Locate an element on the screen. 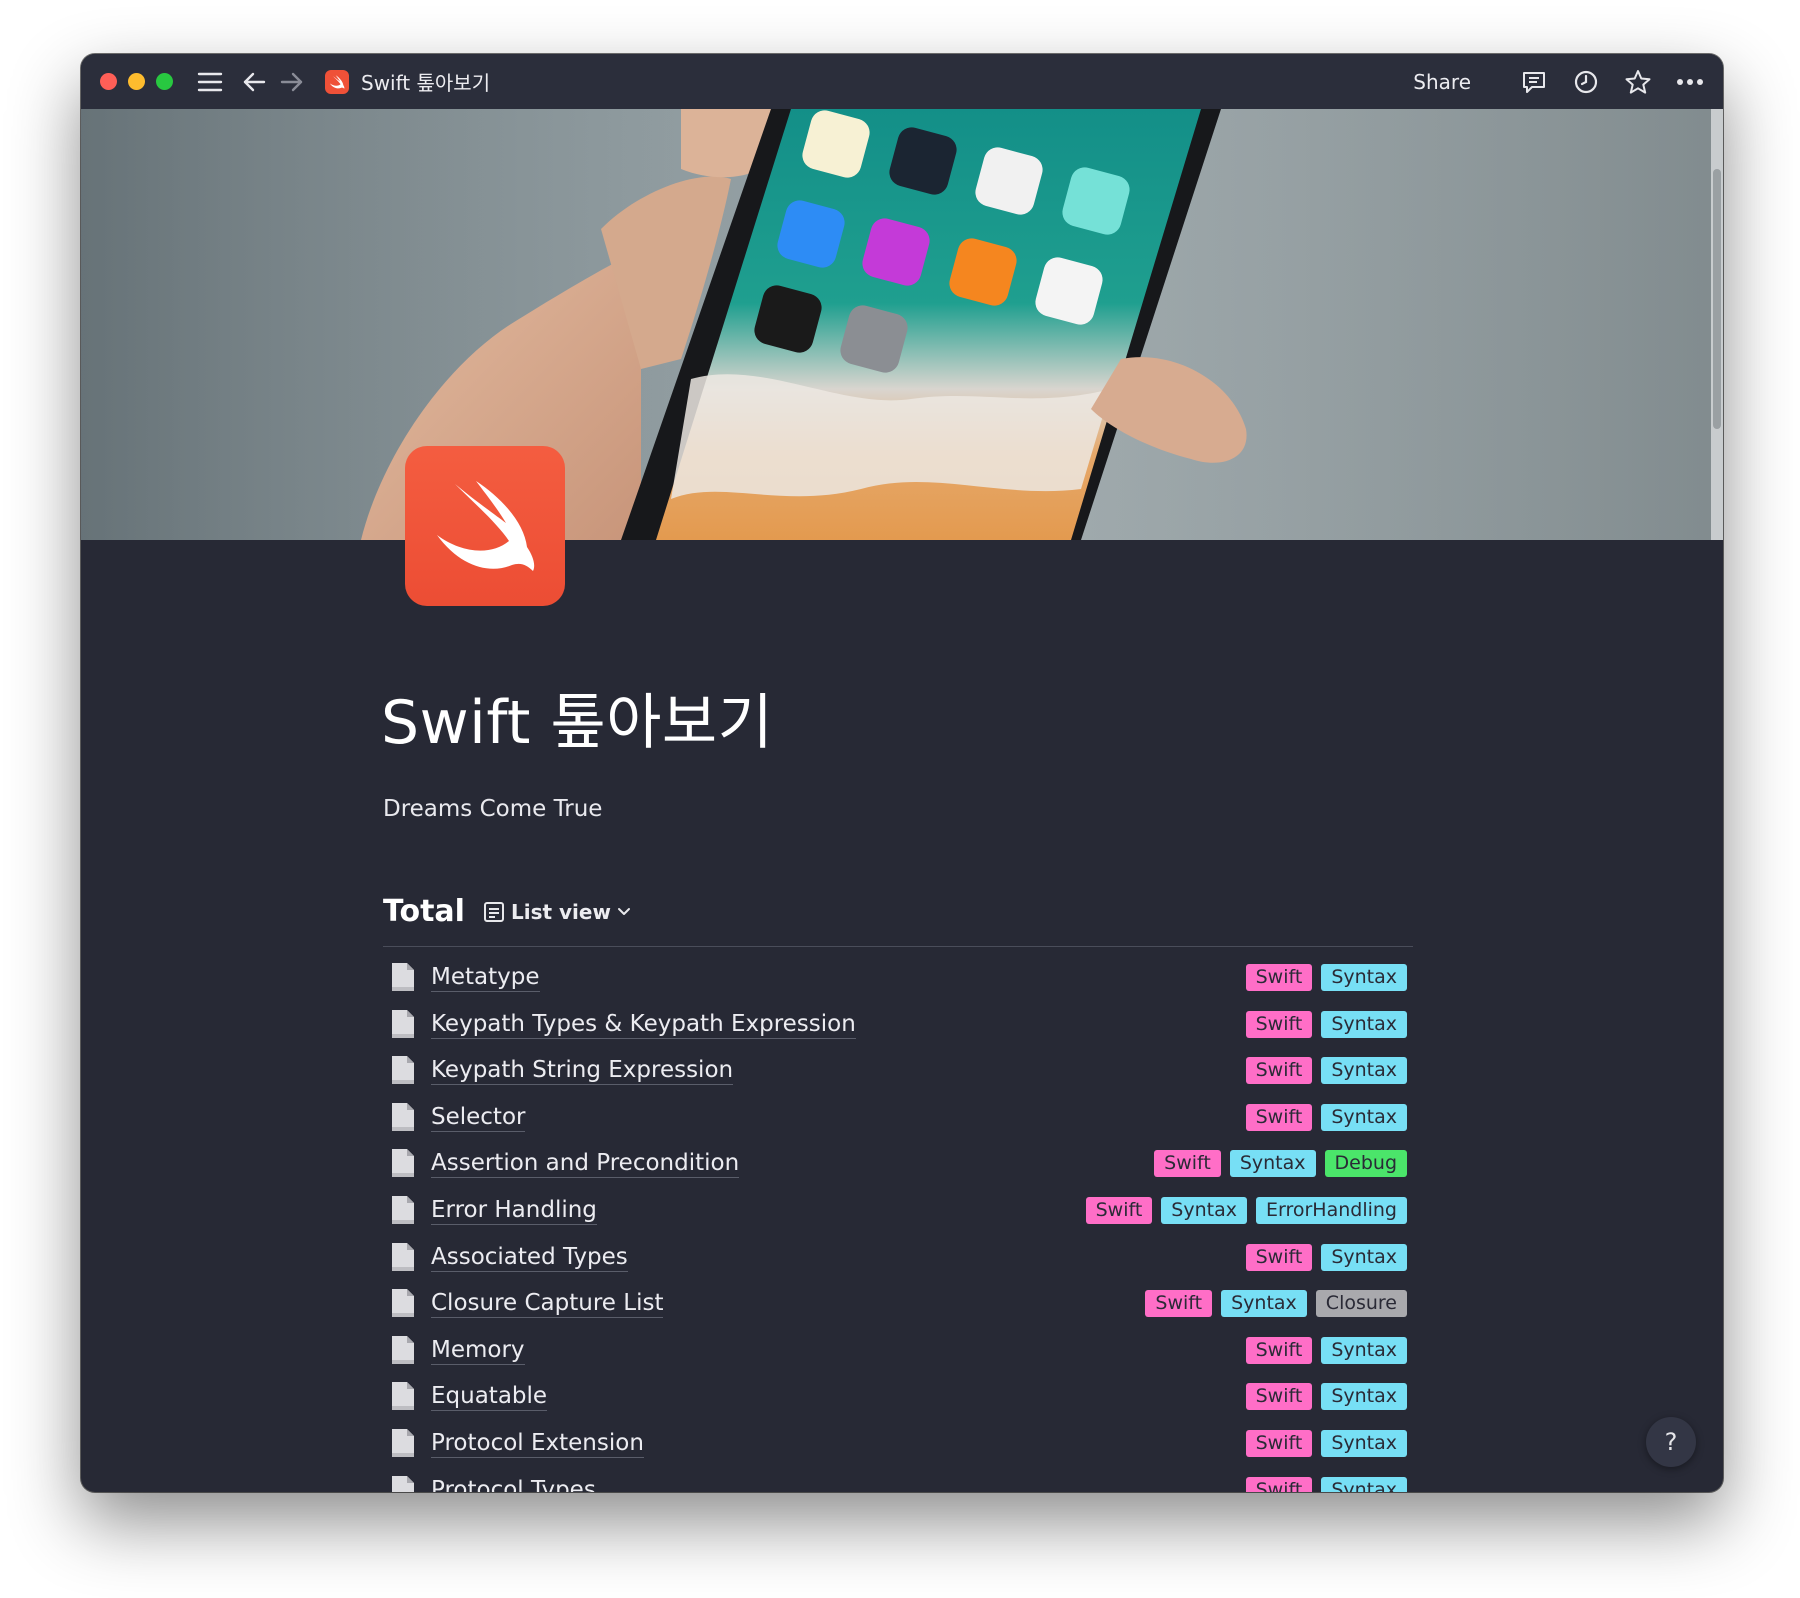 Image resolution: width=1800 pixels, height=1598 pixels. arrow-right-icon is located at coordinates (292, 82).